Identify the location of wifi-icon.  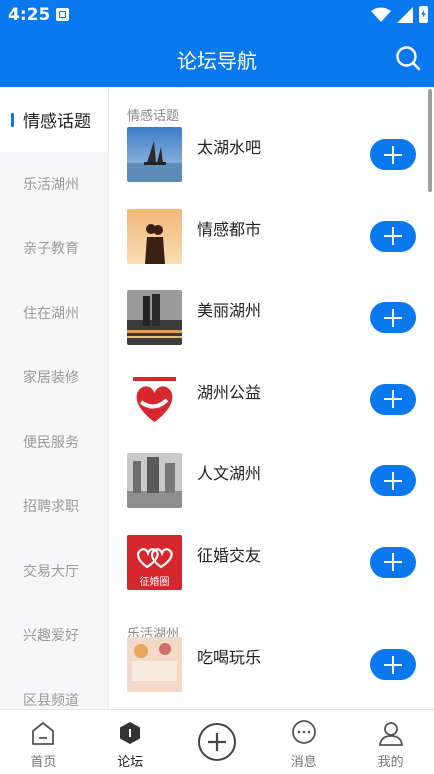
(381, 14).